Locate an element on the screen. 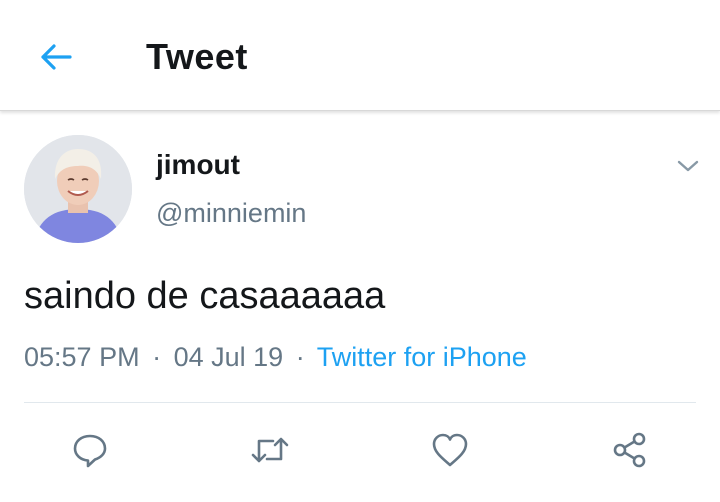  avatar is located at coordinates (78, 189).